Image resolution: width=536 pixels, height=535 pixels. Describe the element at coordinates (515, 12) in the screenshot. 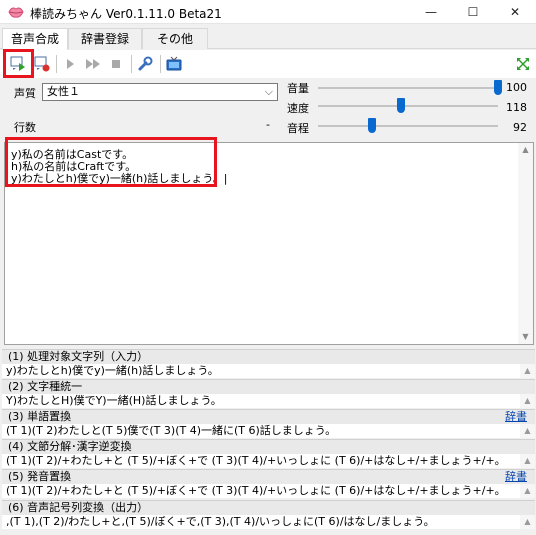

I see `close-button: ✕` at that location.